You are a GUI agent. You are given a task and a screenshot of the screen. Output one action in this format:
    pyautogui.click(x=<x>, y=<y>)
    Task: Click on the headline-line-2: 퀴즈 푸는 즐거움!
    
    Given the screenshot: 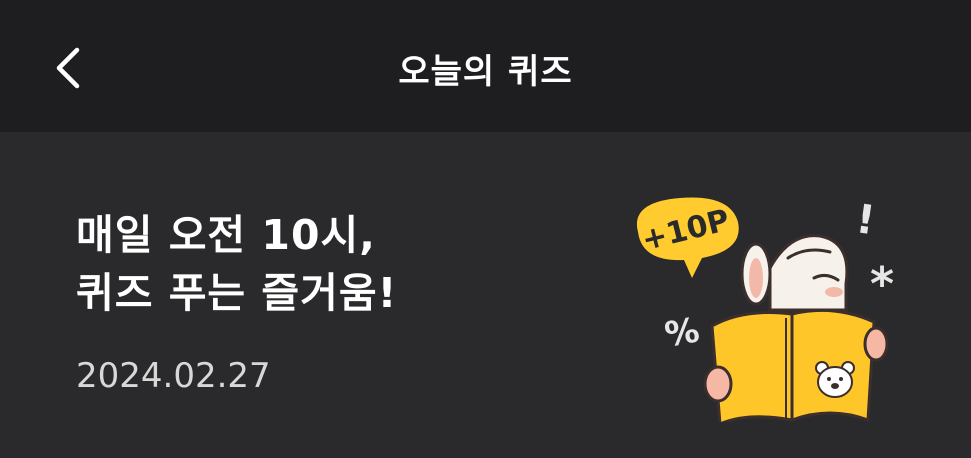 What is the action you would take?
    pyautogui.click(x=237, y=293)
    